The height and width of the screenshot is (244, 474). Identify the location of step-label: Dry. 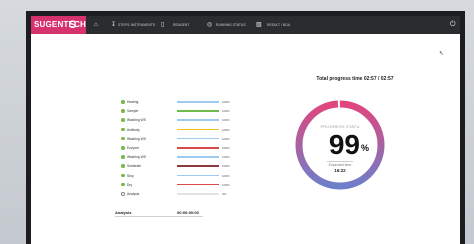
(130, 184).